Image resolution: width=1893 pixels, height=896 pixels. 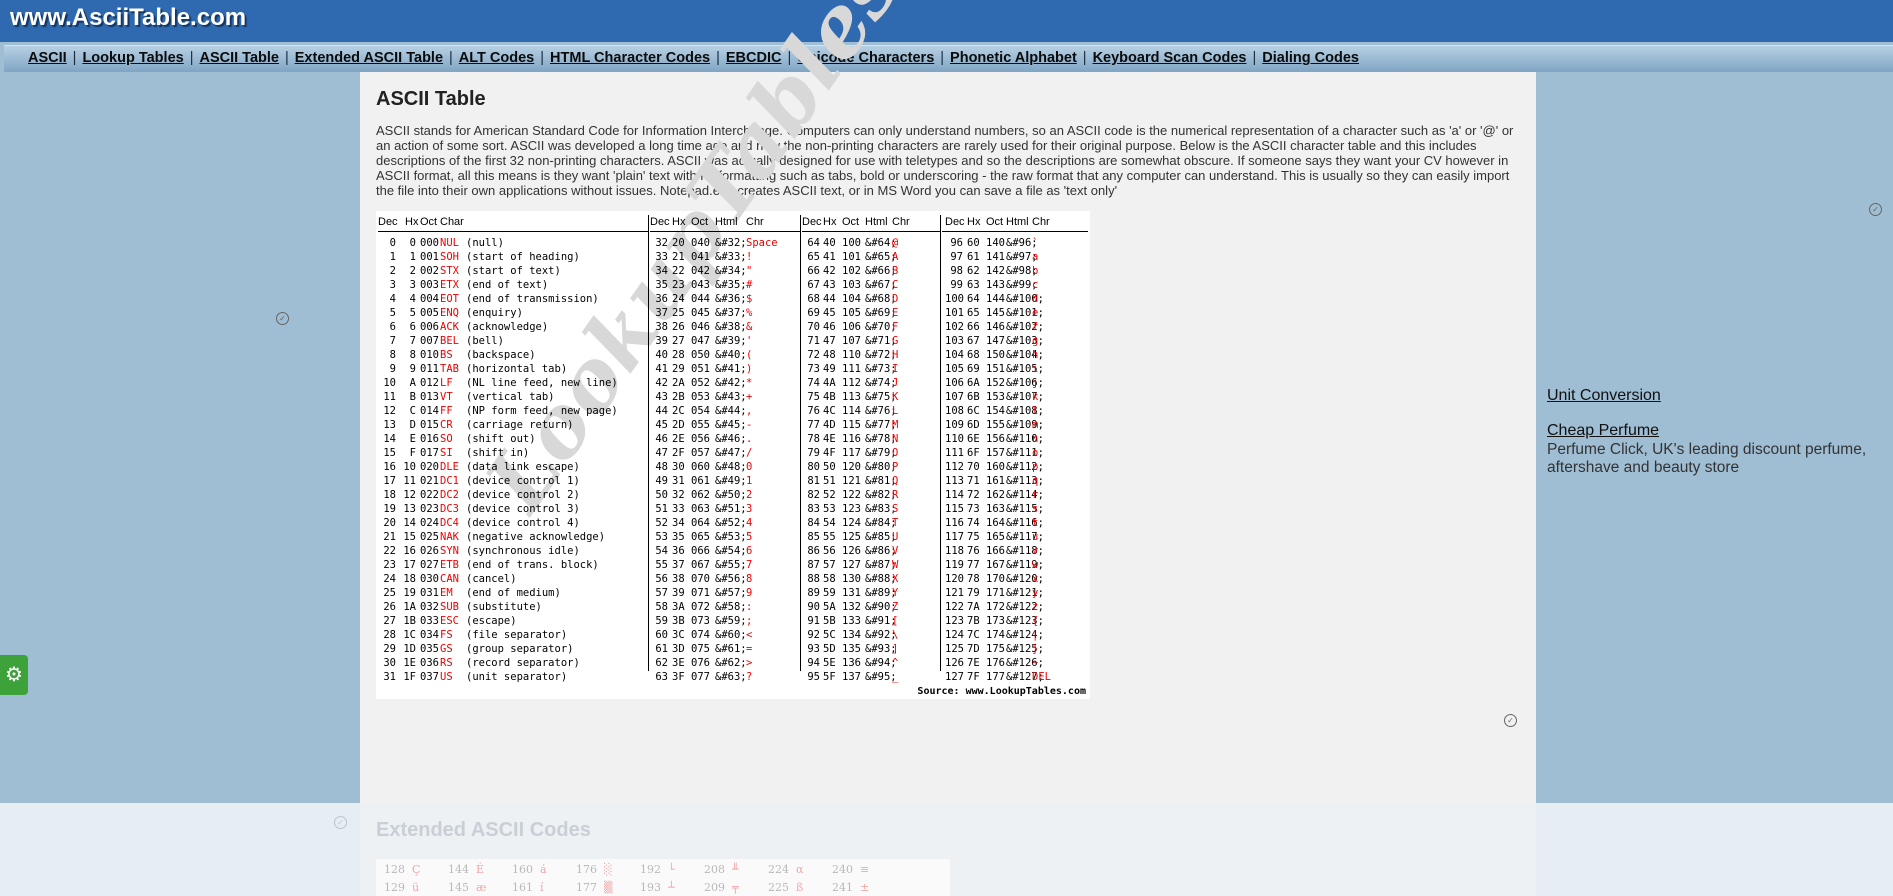 What do you see at coordinates (973, 677) in the screenshot?
I see `table-cell: 7F` at bounding box center [973, 677].